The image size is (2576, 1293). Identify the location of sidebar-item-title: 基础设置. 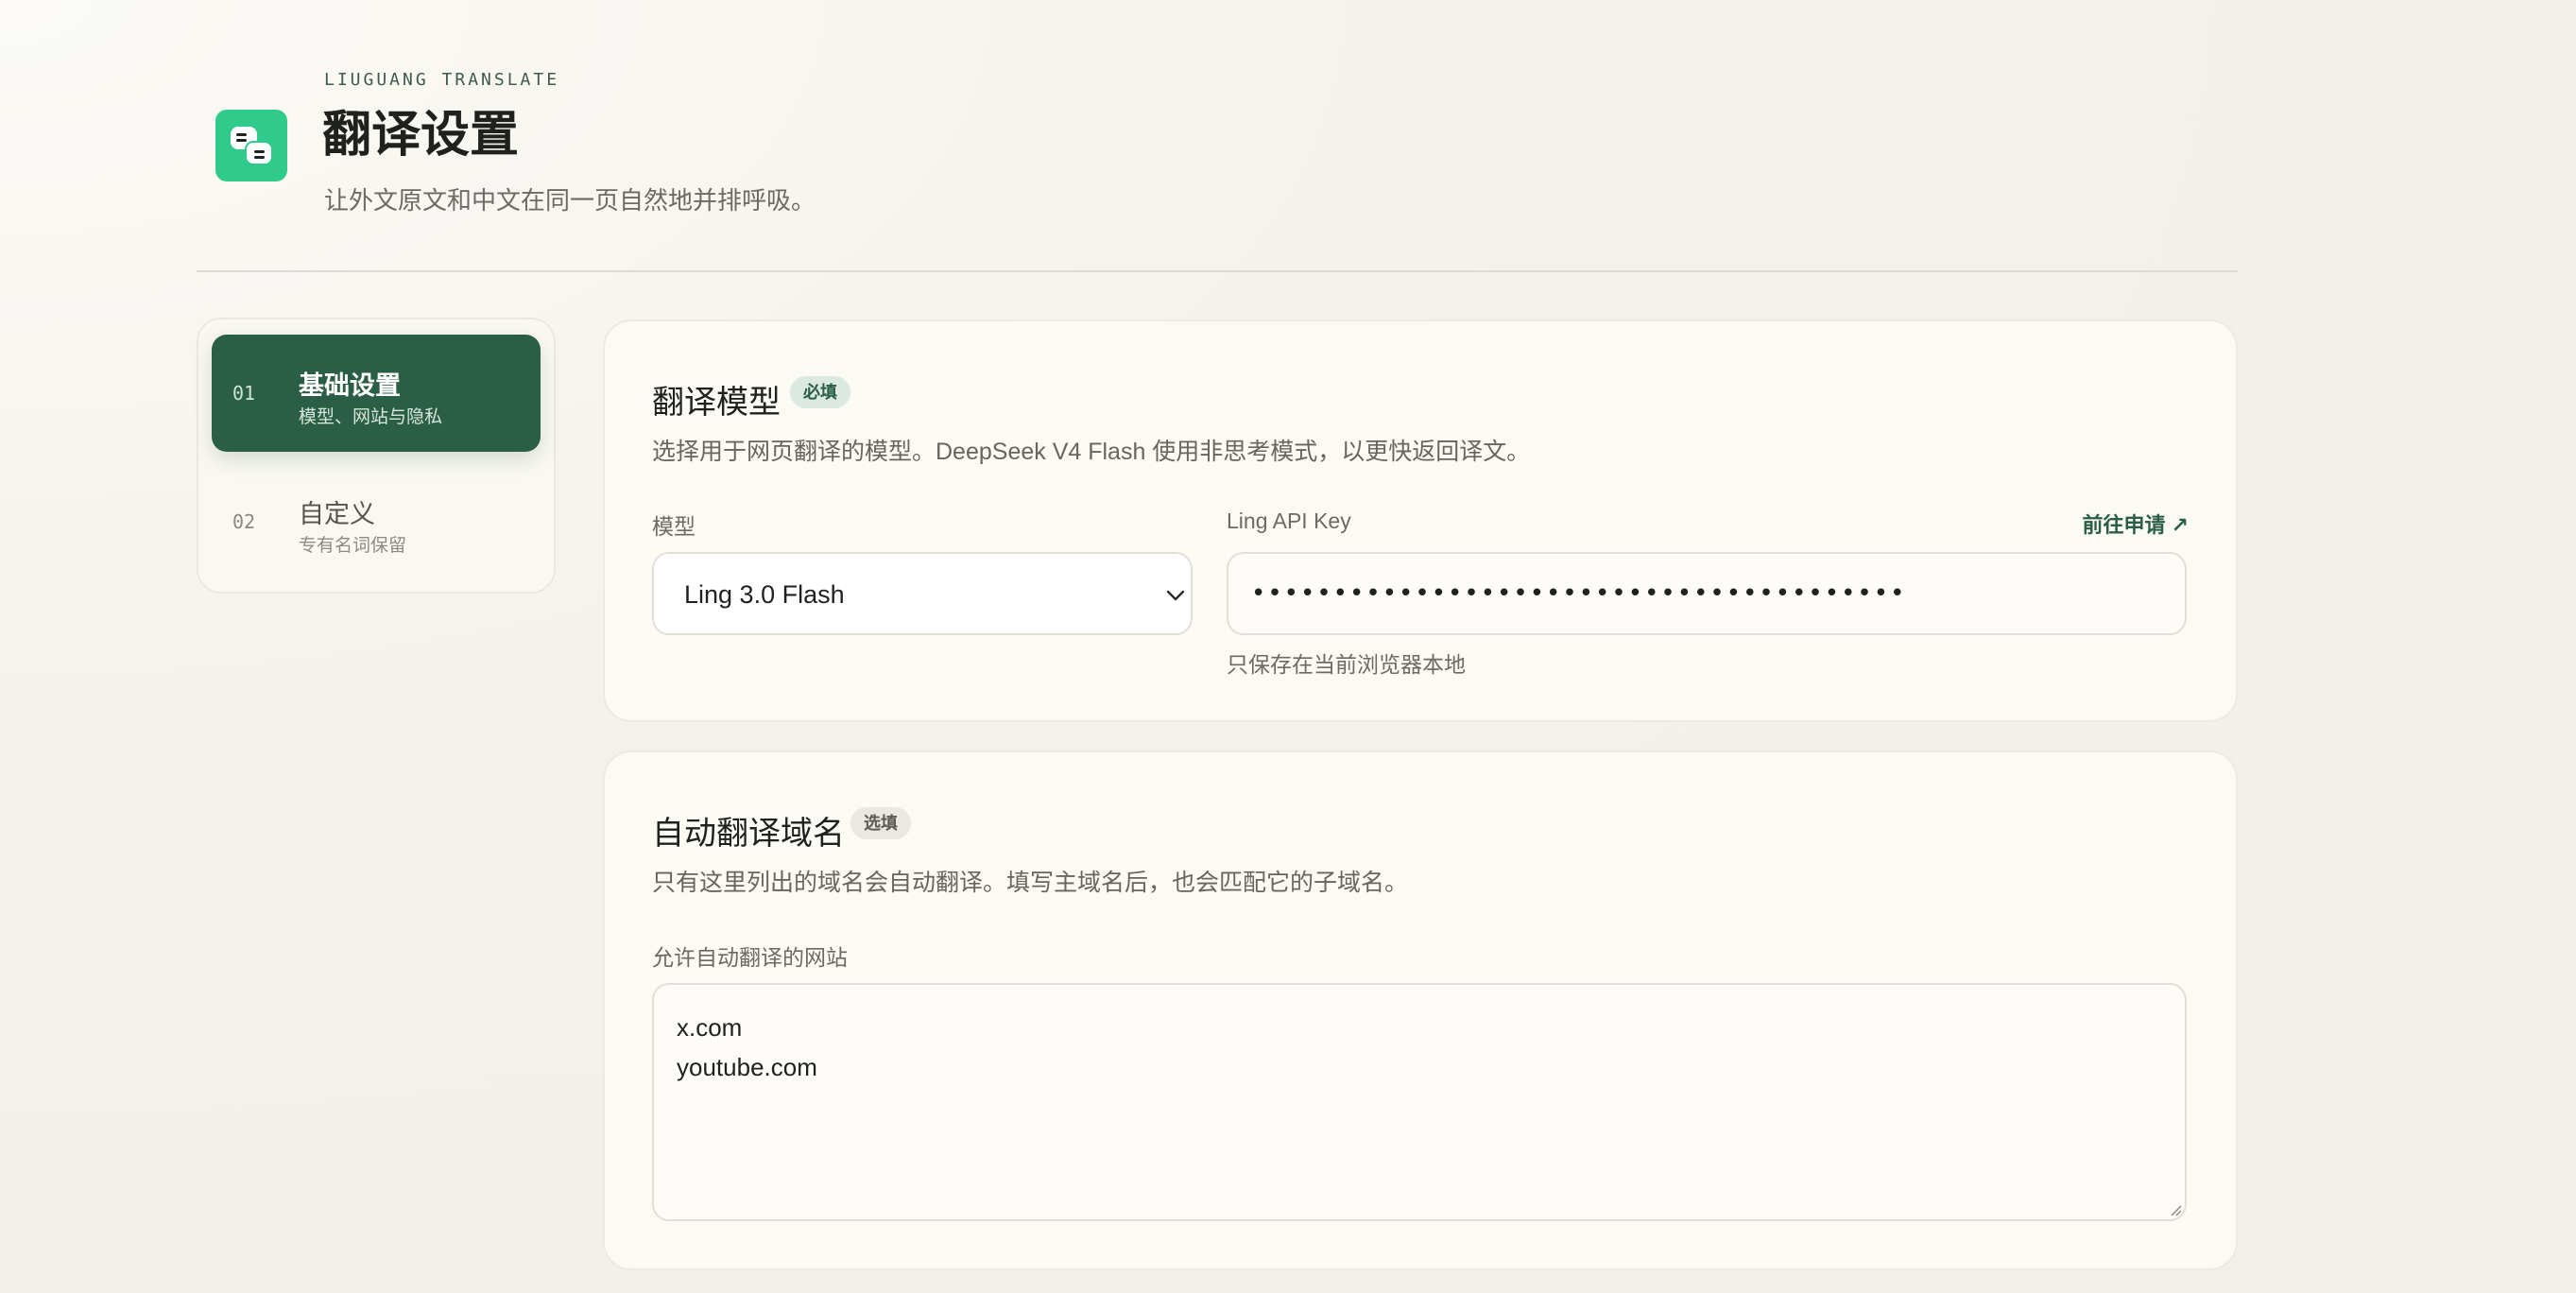
(350, 385).